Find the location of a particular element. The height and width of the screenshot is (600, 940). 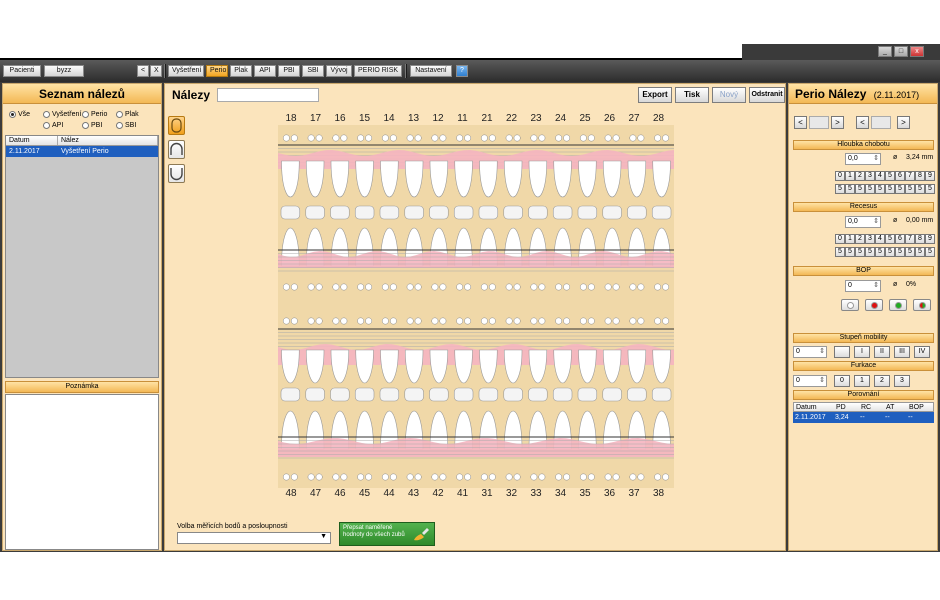

tooth-view-tool is located at coordinates (176, 125).